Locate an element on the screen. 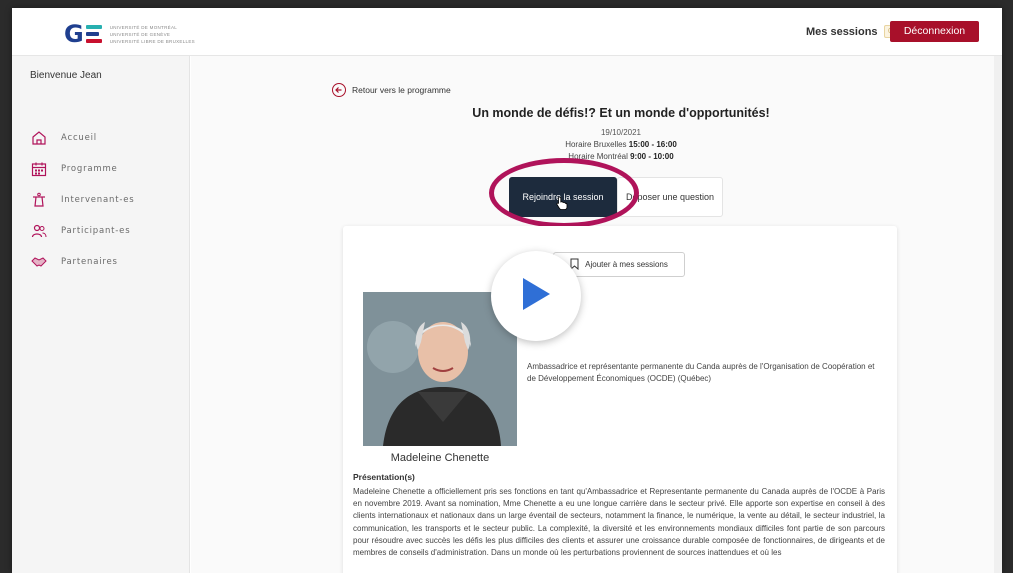 The image size is (1013, 573). speaker-photo is located at coordinates (440, 369).